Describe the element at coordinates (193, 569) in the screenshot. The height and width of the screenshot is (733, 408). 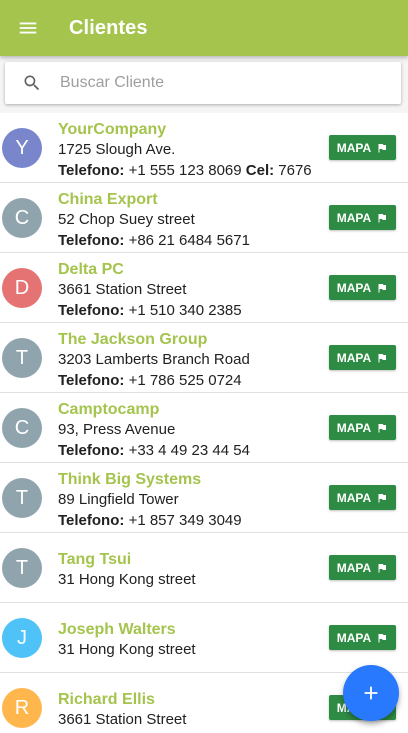
I see `client-info: Tang Tsui 31 Hong Kong street` at that location.